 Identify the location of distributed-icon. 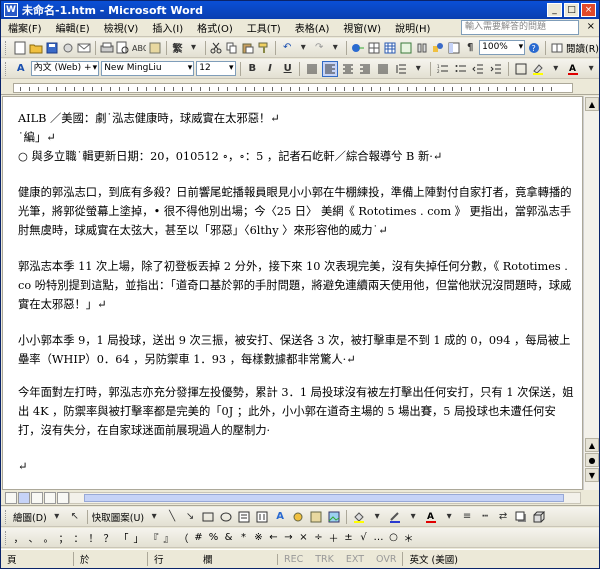
(383, 69).